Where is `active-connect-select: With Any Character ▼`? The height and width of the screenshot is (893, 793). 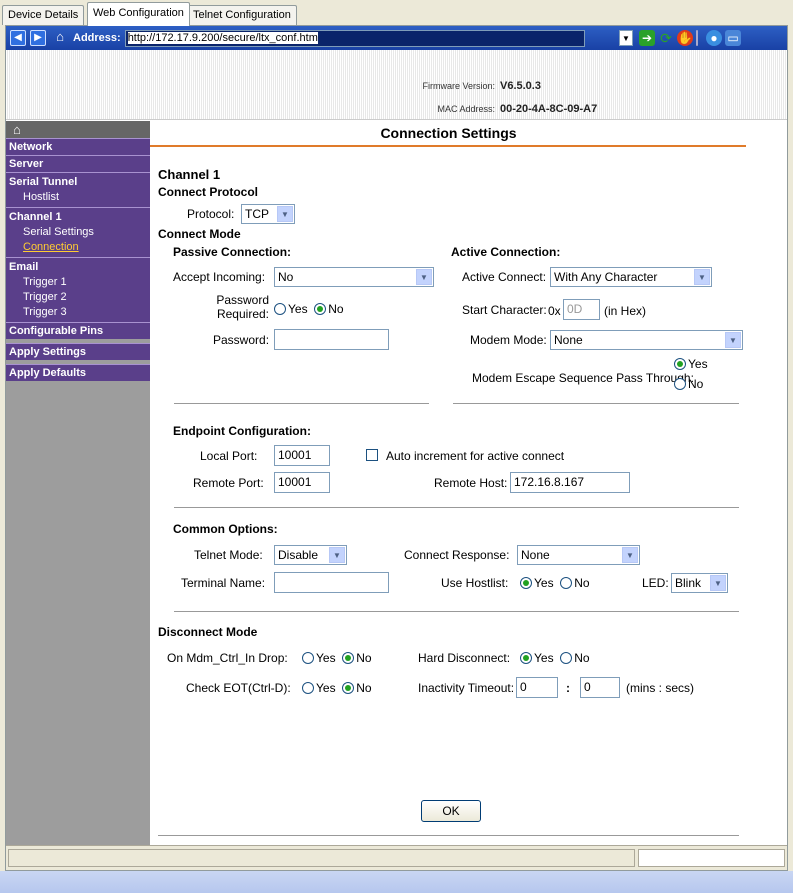 active-connect-select: With Any Character ▼ is located at coordinates (631, 277).